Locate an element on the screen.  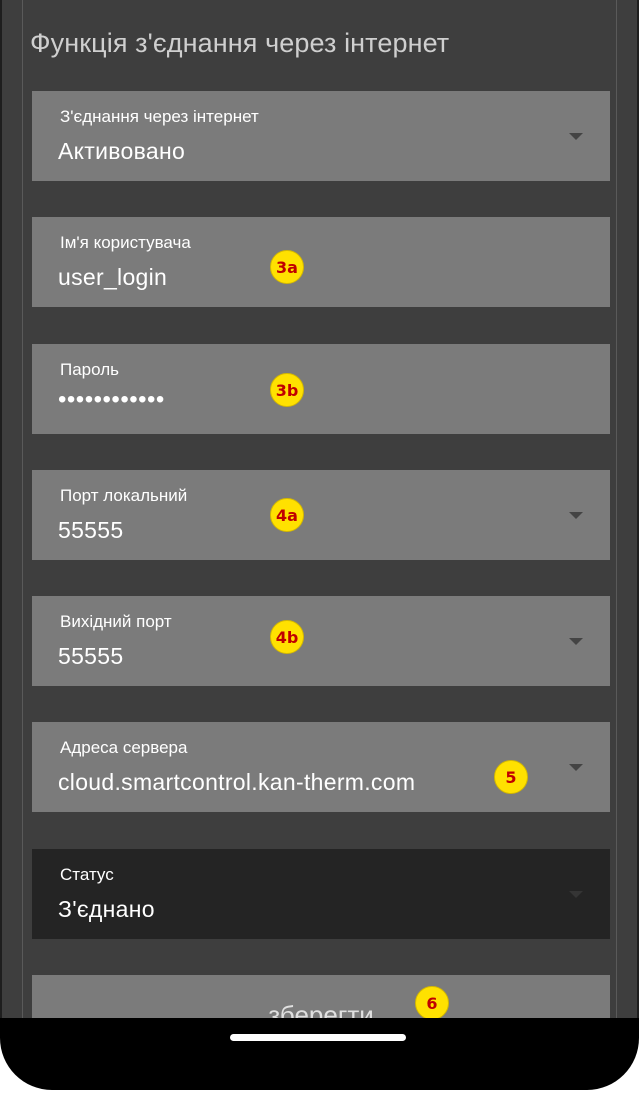
internet-connection-value: Активовано is located at coordinates (122, 151).